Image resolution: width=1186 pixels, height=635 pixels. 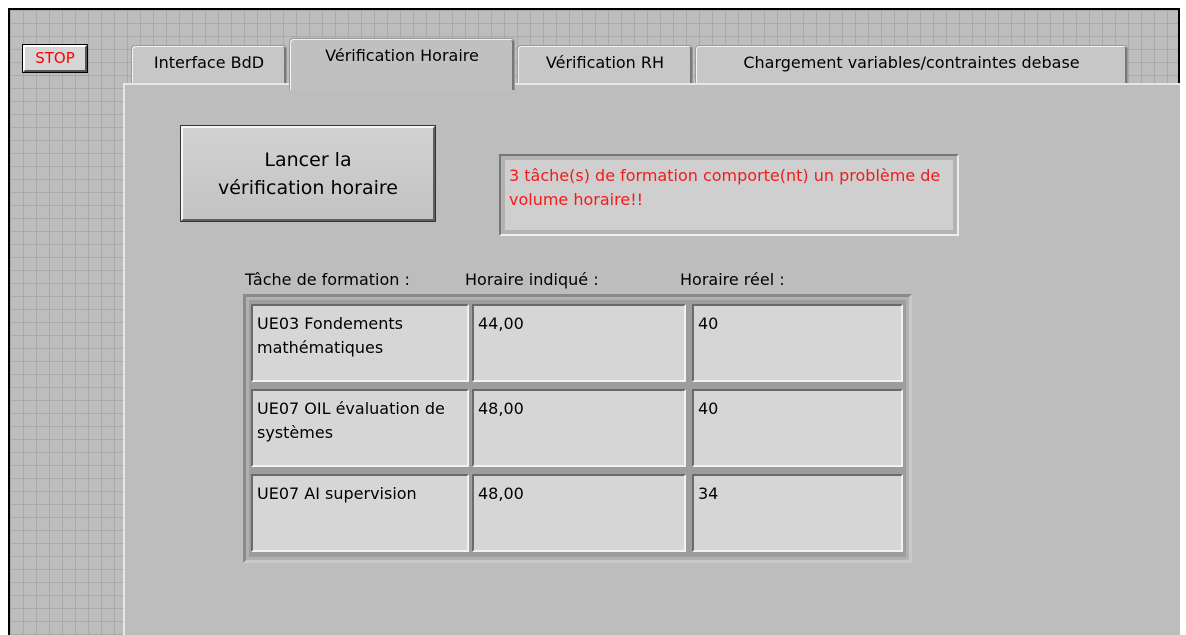 I want to click on column-header-indicated-hours: Horaire indiqué :, so click(x=532, y=279).